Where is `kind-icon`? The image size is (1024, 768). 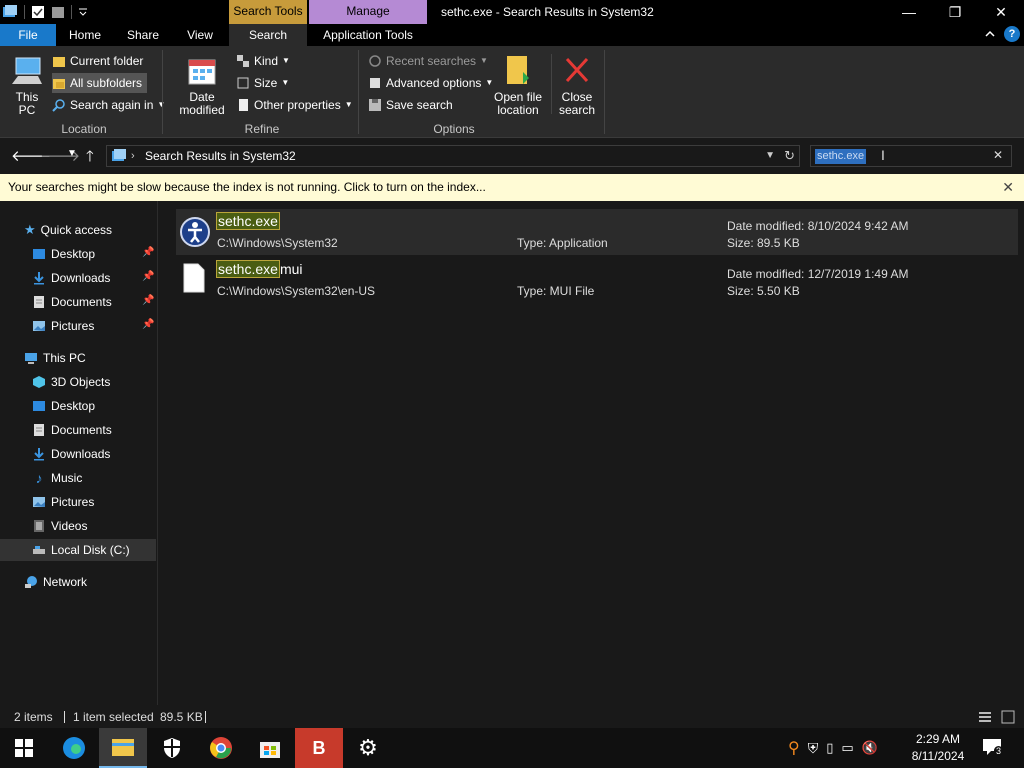
kind-icon is located at coordinates (243, 61).